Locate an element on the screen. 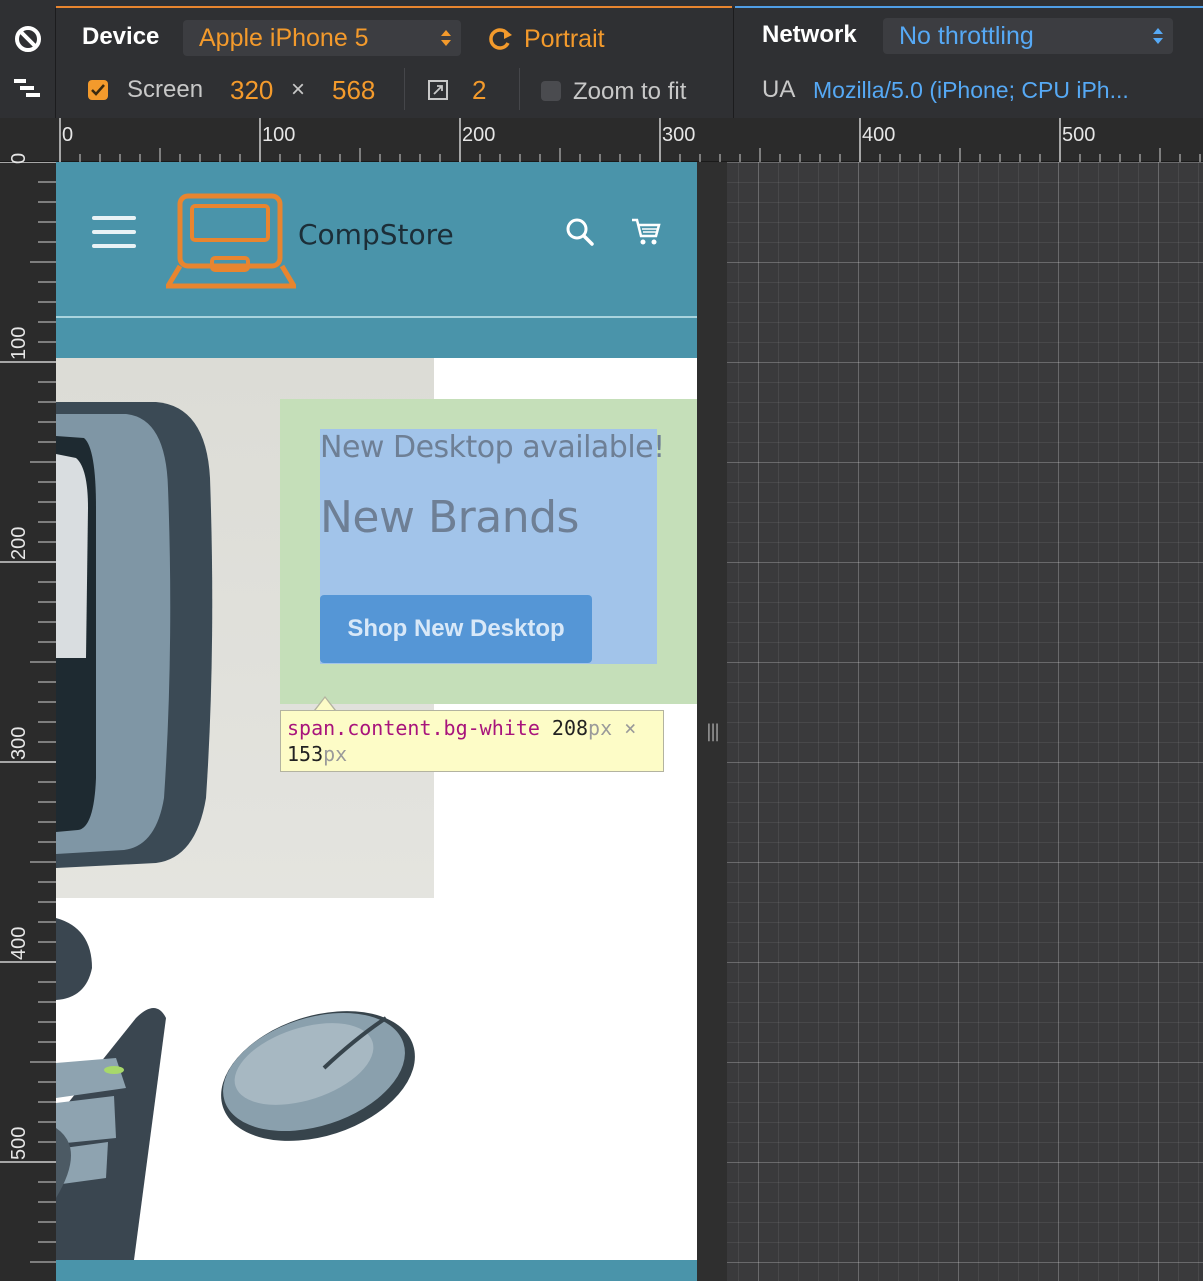  tooltip-height: 153 is located at coordinates (305, 754).